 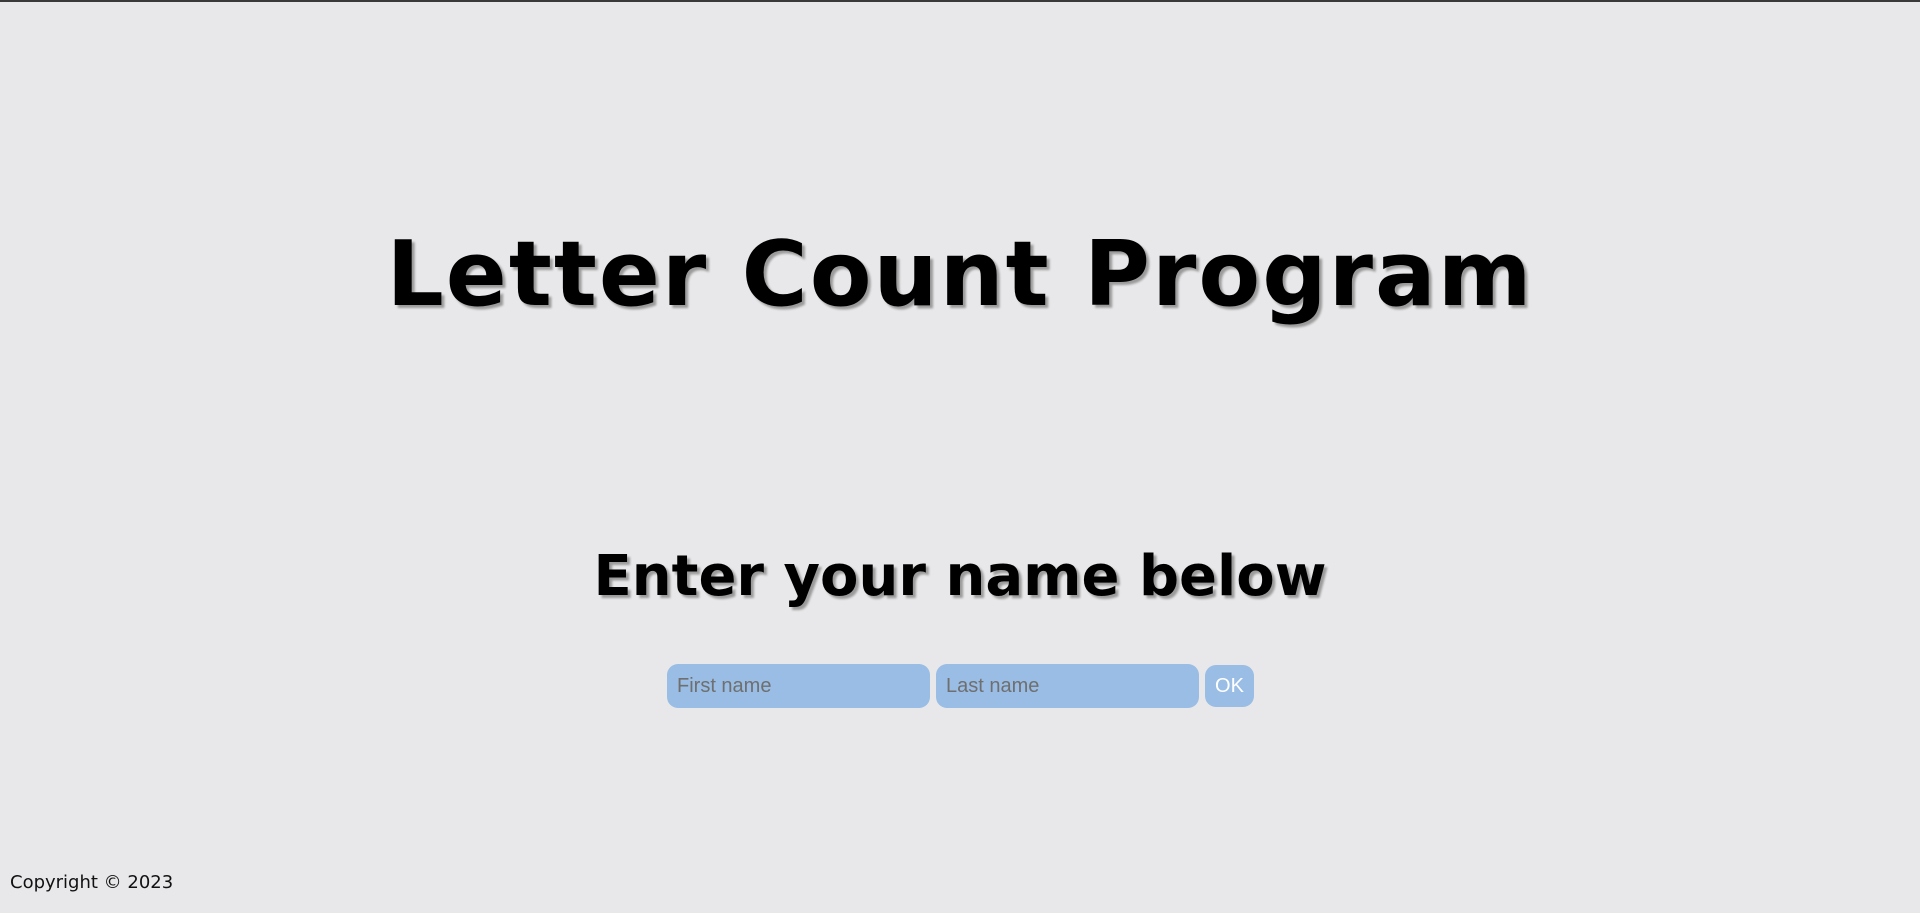 I want to click on footer-copyright: Copyright © 2023, so click(x=92, y=882).